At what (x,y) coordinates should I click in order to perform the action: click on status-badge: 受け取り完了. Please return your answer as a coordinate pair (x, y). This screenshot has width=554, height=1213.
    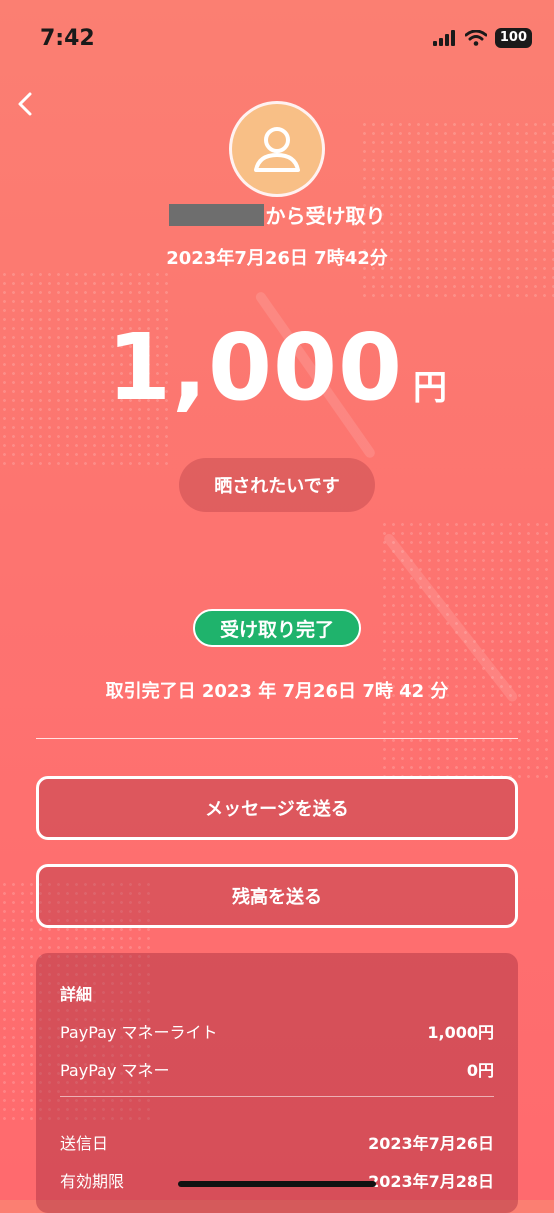
    Looking at the image, I should click on (277, 628).